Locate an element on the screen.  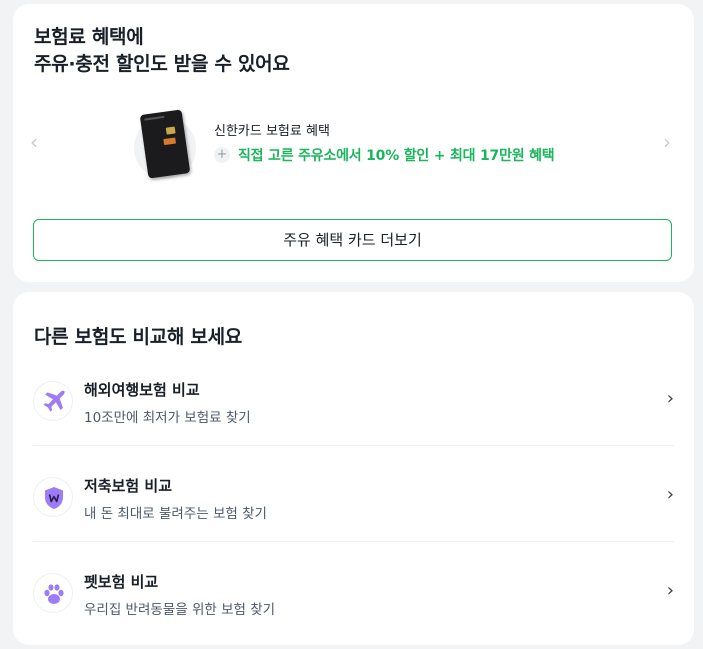
benefit-section-title: 보험료 혜택에 주유·충전 할인도 받을 수 있어요 is located at coordinates (162, 51).